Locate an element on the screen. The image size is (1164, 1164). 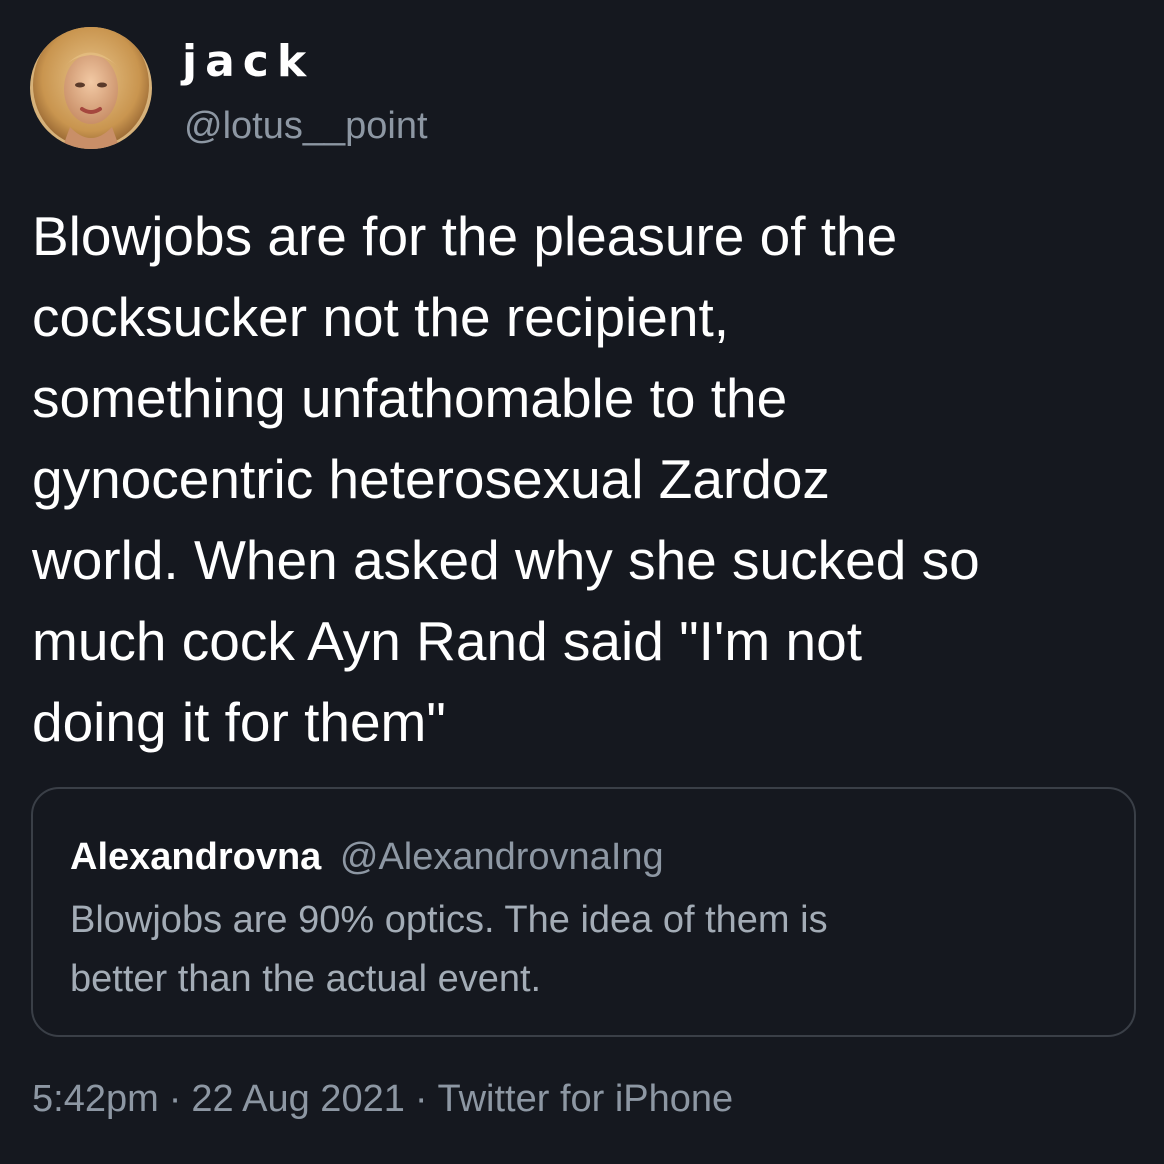
tweet-text-line: cocksucker not the recipient, is located at coordinates (381, 317).